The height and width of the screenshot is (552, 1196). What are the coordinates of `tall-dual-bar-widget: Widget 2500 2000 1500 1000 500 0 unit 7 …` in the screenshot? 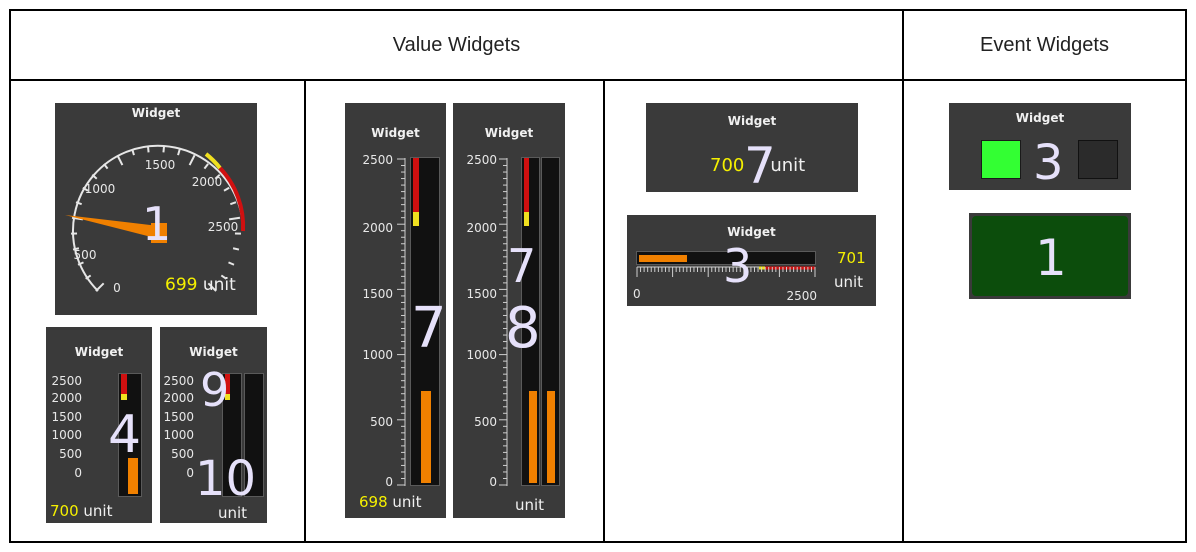 It's located at (509, 310).